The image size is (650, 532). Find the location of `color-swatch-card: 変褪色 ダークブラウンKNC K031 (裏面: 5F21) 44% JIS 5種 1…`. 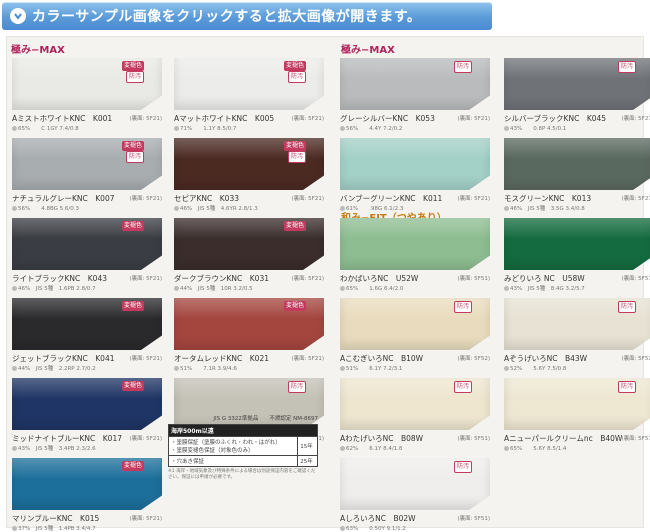

color-swatch-card: 変褪色 ダークブラウンKNC K031 (裏面: 5F21) 44% JIS 5種 1… is located at coordinates (249, 257).